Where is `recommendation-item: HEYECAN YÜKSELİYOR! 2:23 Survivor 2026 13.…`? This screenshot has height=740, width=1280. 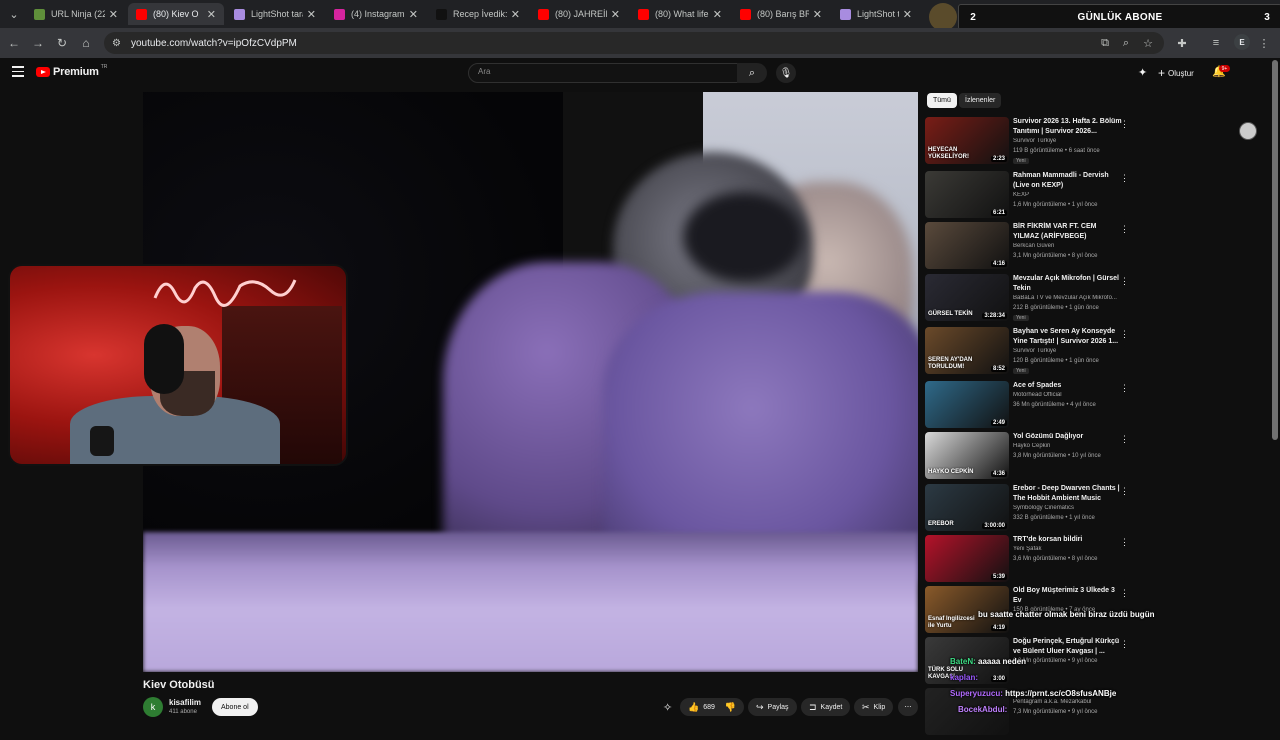
recommendation-item: HEYECAN YÜKSELİYOR! 2:23 Survivor 2026 13.… is located at coordinates (1030, 143).